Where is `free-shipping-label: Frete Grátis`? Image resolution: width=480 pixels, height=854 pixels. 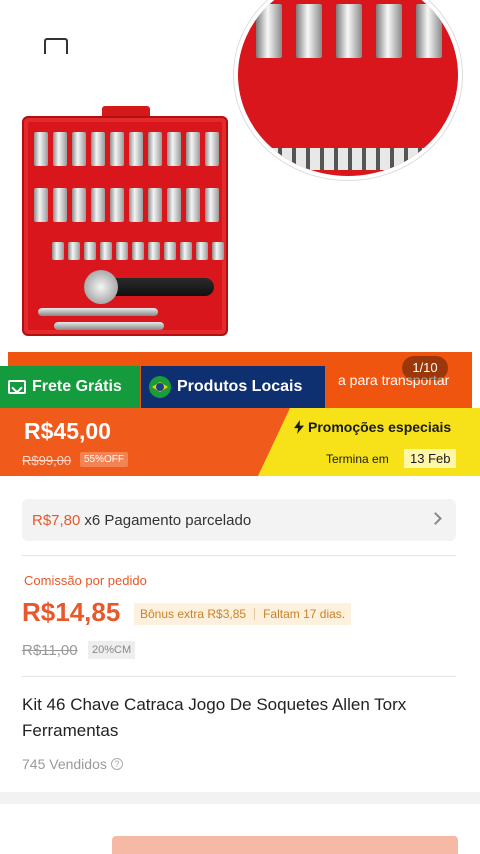 free-shipping-label: Frete Grátis is located at coordinates (77, 386).